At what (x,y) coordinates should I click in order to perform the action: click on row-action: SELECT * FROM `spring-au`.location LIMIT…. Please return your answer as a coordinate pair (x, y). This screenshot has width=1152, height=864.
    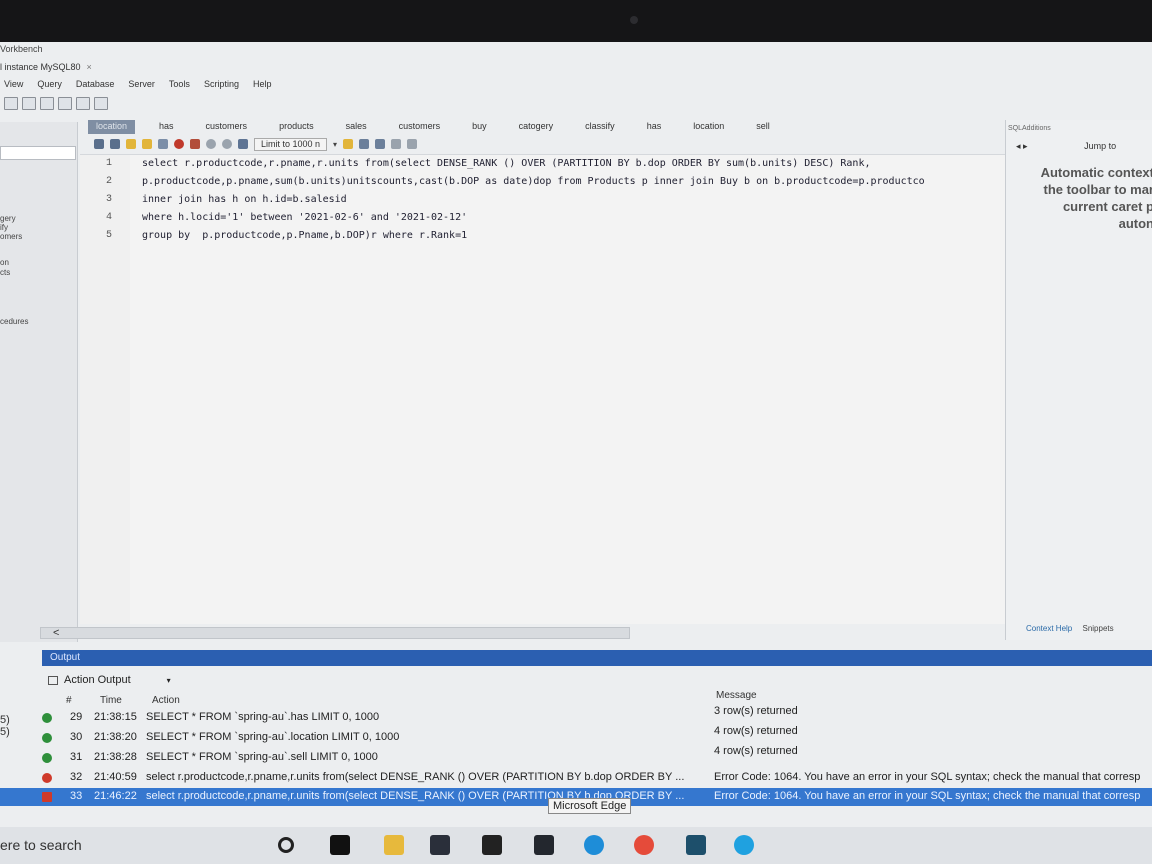
    Looking at the image, I should click on (273, 737).